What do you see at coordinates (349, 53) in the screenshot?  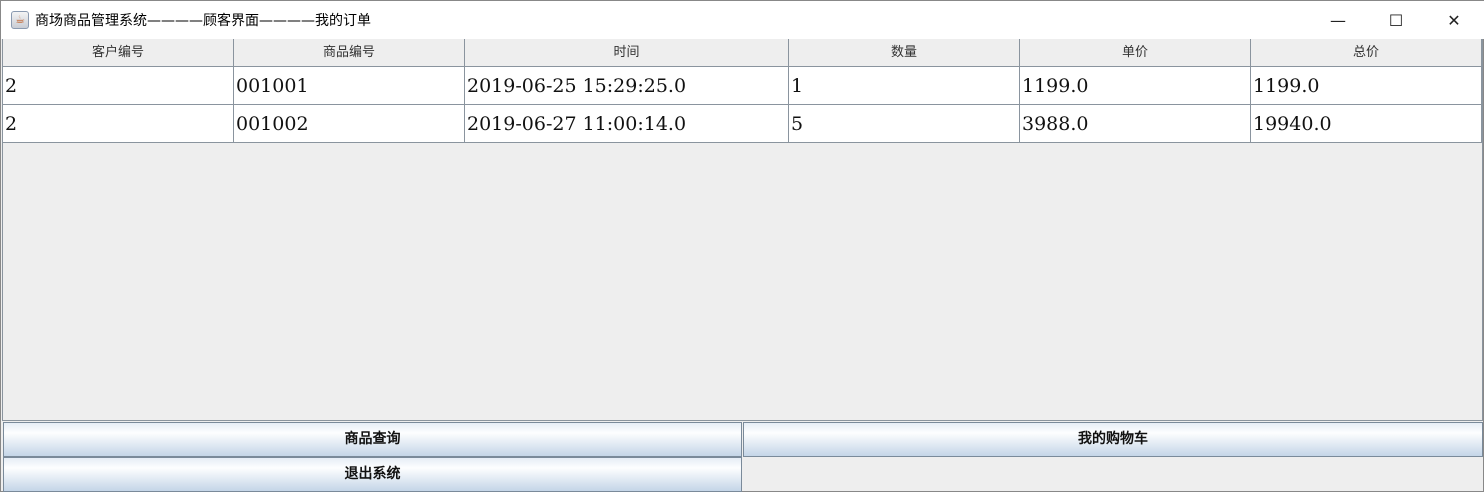 I see `column-header: 商品编号` at bounding box center [349, 53].